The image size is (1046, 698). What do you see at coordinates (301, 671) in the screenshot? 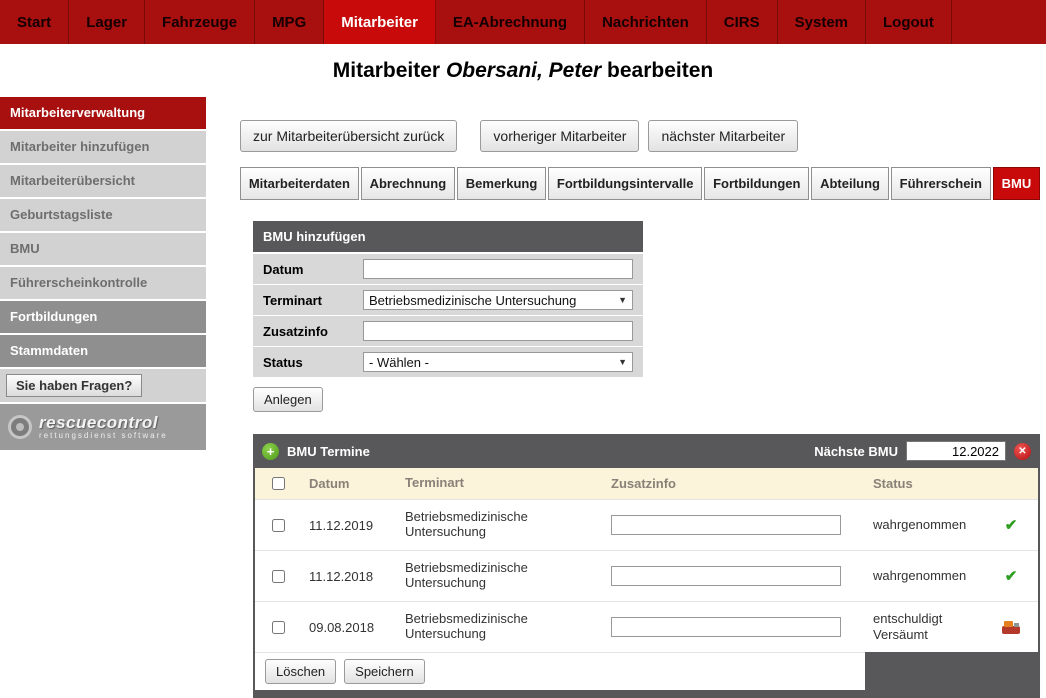
I see `loeschen-button: Löschen` at bounding box center [301, 671].